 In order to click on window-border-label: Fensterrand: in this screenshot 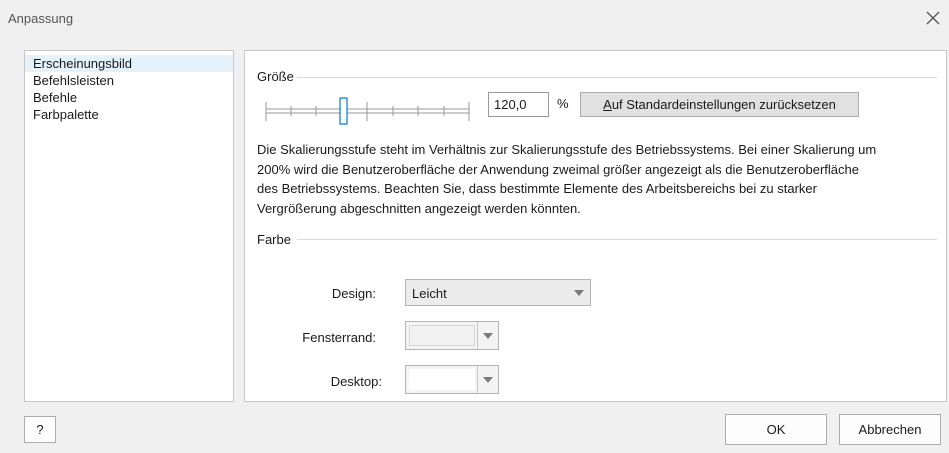, I will do `click(339, 337)`.